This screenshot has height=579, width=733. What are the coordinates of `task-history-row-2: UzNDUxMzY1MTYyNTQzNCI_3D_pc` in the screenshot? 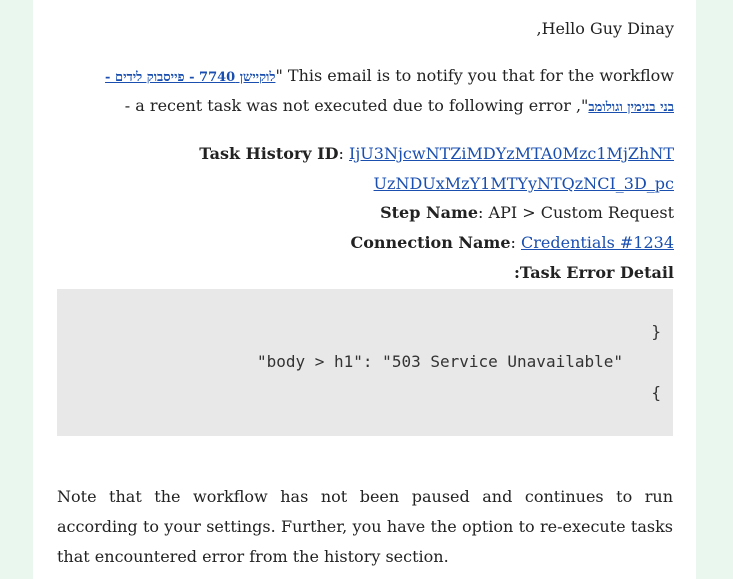 It's located at (365, 184).